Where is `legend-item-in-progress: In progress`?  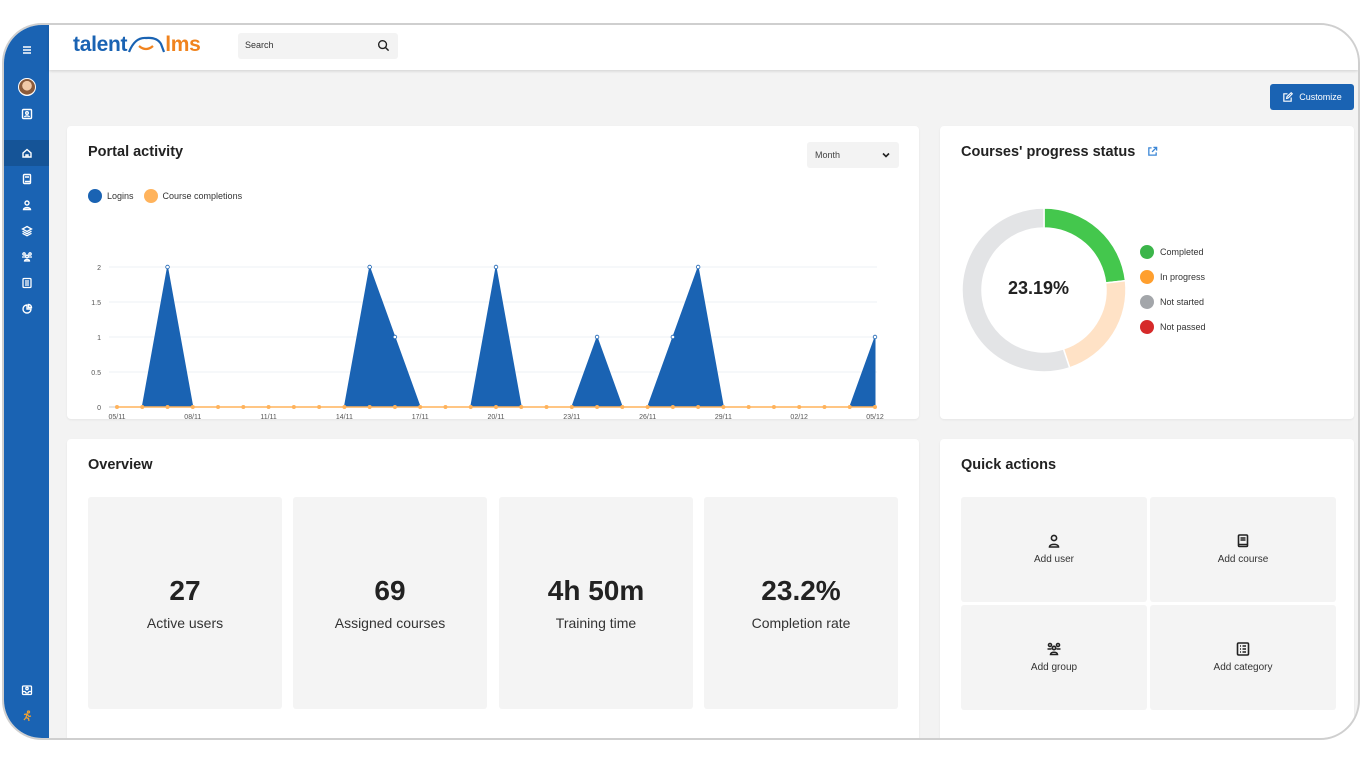 legend-item-in-progress: In progress is located at coordinates (1173, 276).